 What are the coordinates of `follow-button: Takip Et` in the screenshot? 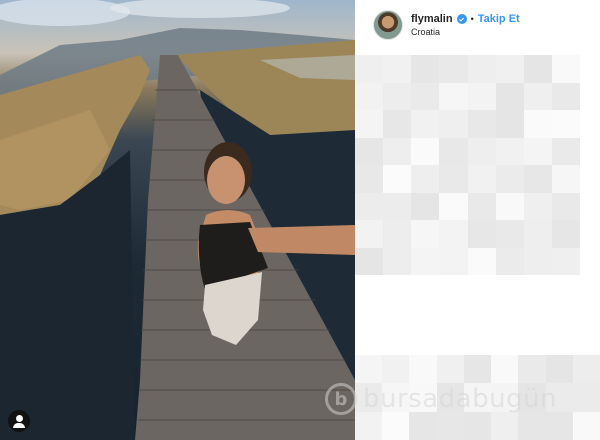 It's located at (499, 19).